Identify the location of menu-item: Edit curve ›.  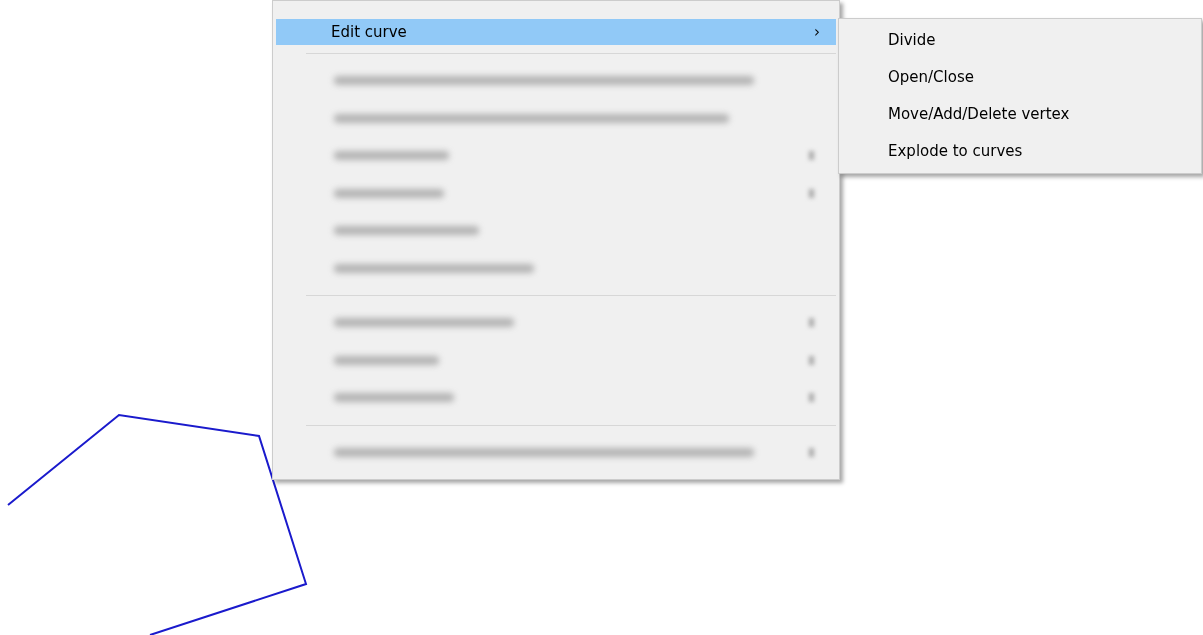
(556, 32).